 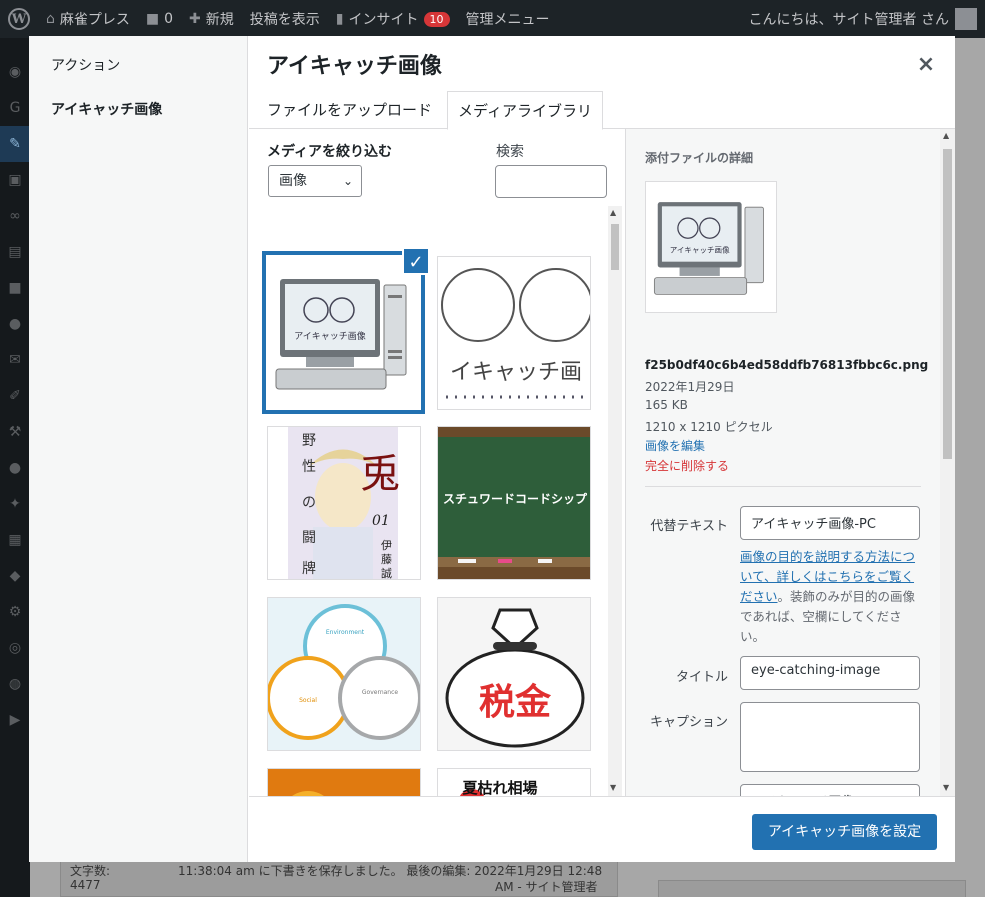 I want to click on thumb-screen-text: アイキャッチ画像, so click(x=330, y=336).